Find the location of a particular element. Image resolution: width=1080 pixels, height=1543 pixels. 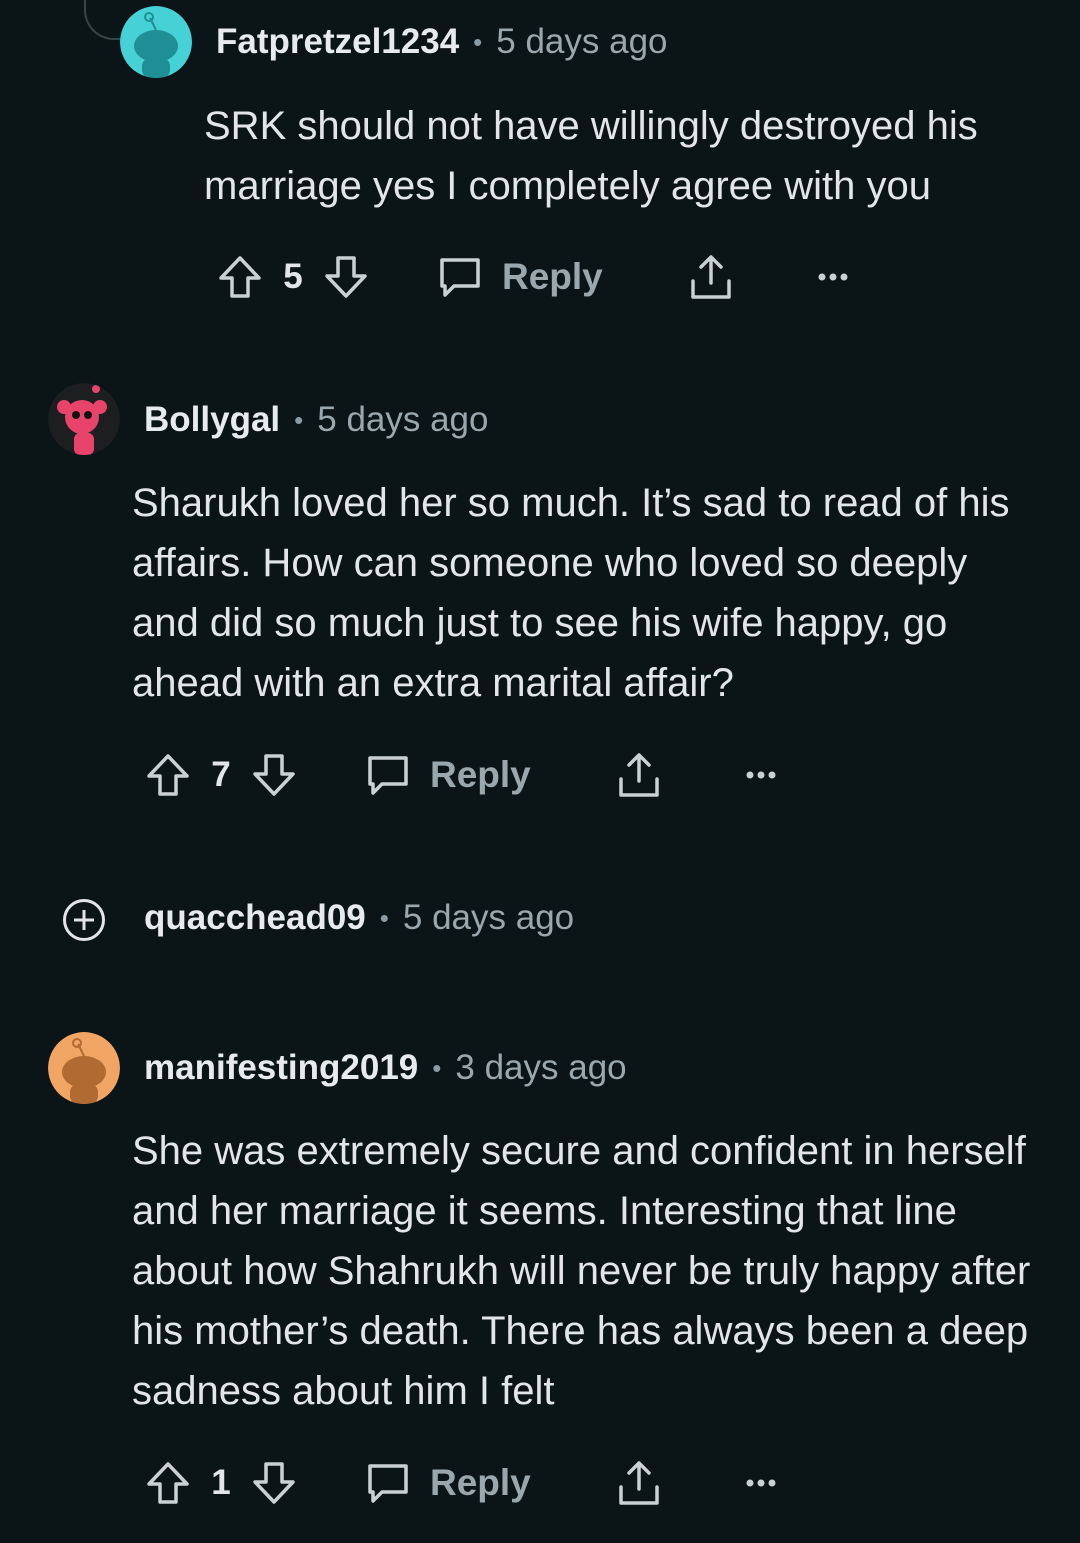

timestamp: 3 days ago is located at coordinates (541, 1067).